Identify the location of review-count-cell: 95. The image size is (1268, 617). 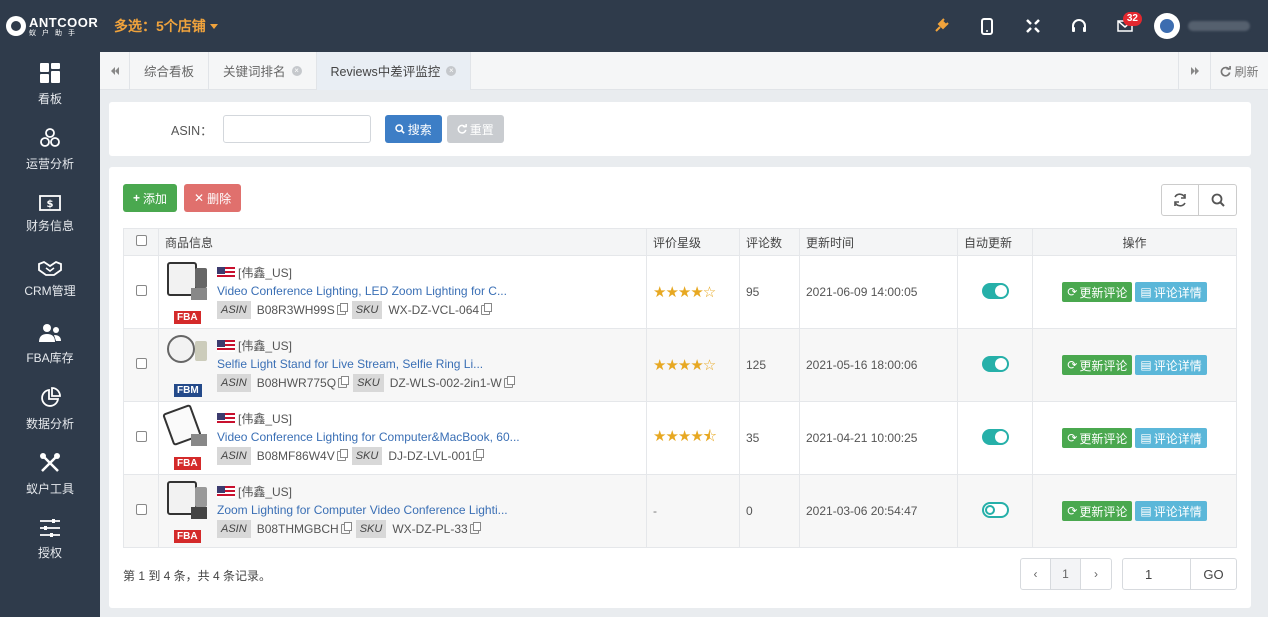
(769, 292).